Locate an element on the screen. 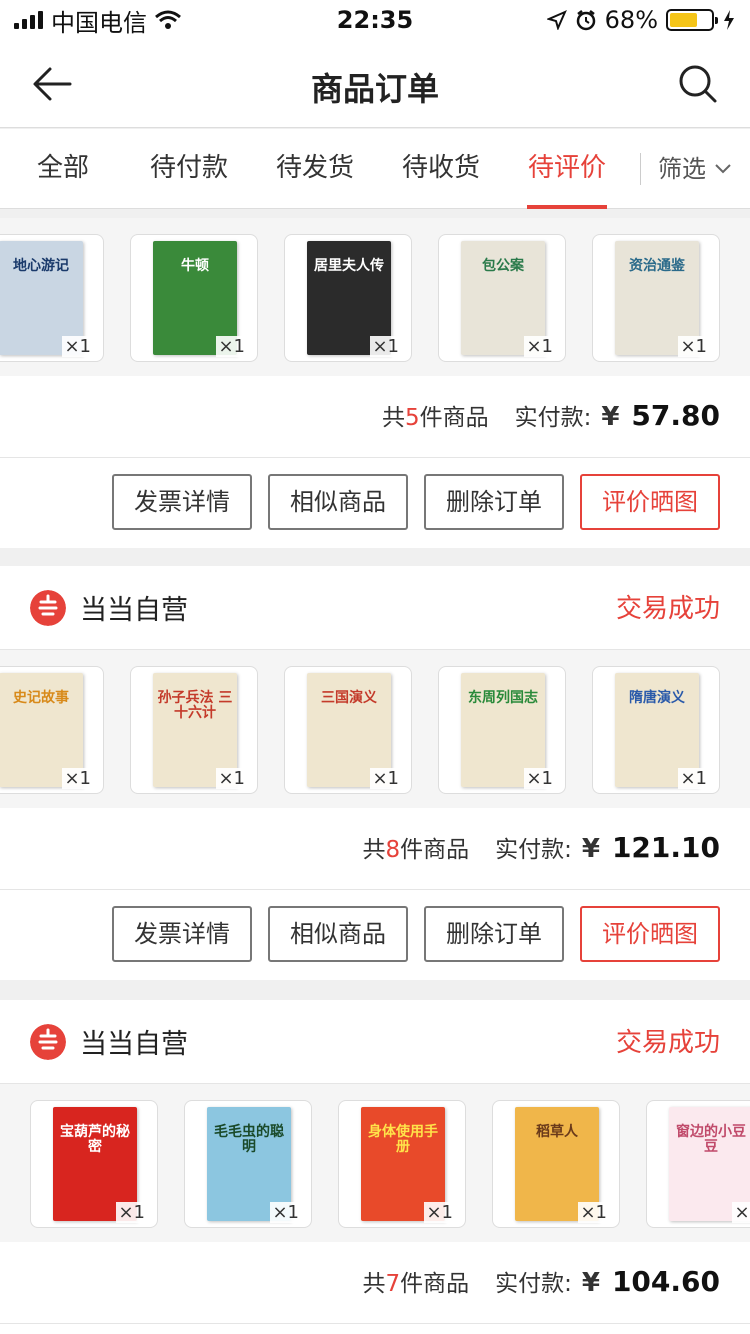 The width and height of the screenshot is (750, 1334). alarm-icon is located at coordinates (585, 20).